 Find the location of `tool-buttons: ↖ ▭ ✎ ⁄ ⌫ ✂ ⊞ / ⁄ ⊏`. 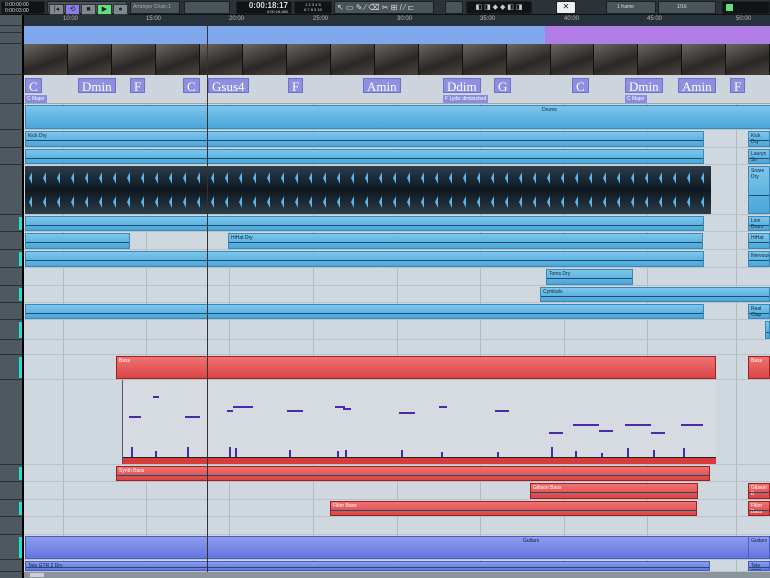

tool-buttons: ↖ ▭ ✎ ⁄ ⌫ ✂ ⊞ / ⁄ ⊏ is located at coordinates (384, 7).